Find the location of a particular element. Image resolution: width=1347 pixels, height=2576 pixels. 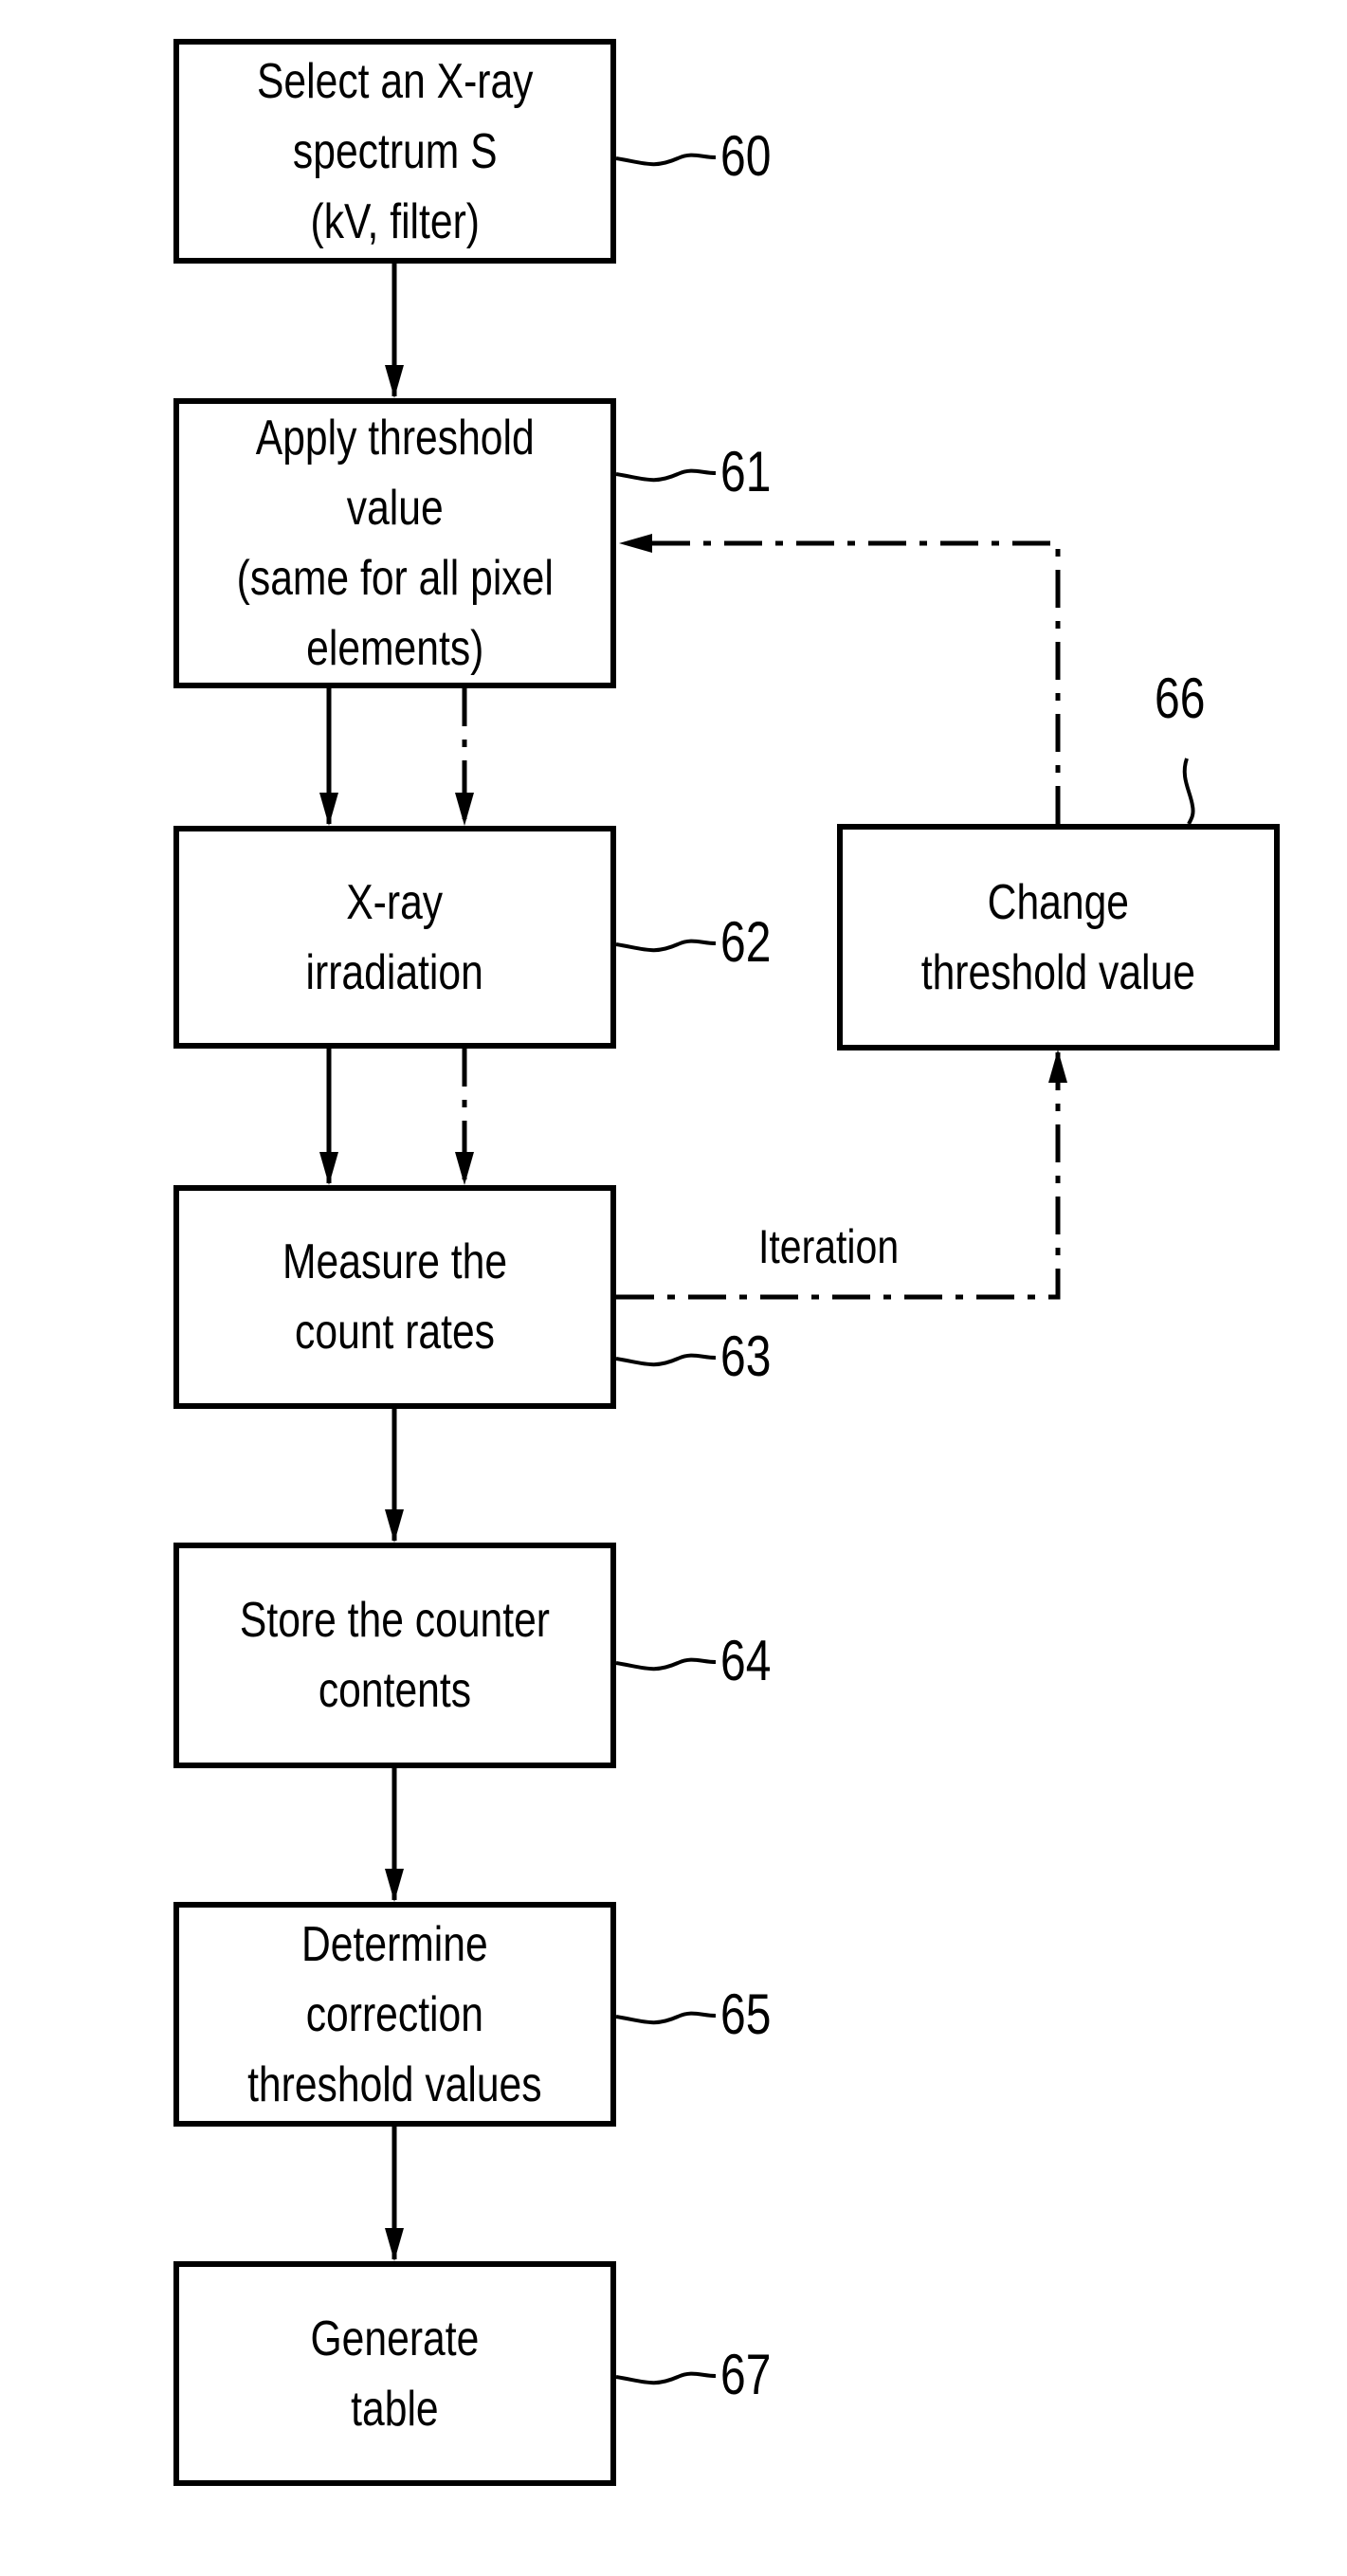

step-62-label: X-ray irradiation is located at coordinates (394, 937).